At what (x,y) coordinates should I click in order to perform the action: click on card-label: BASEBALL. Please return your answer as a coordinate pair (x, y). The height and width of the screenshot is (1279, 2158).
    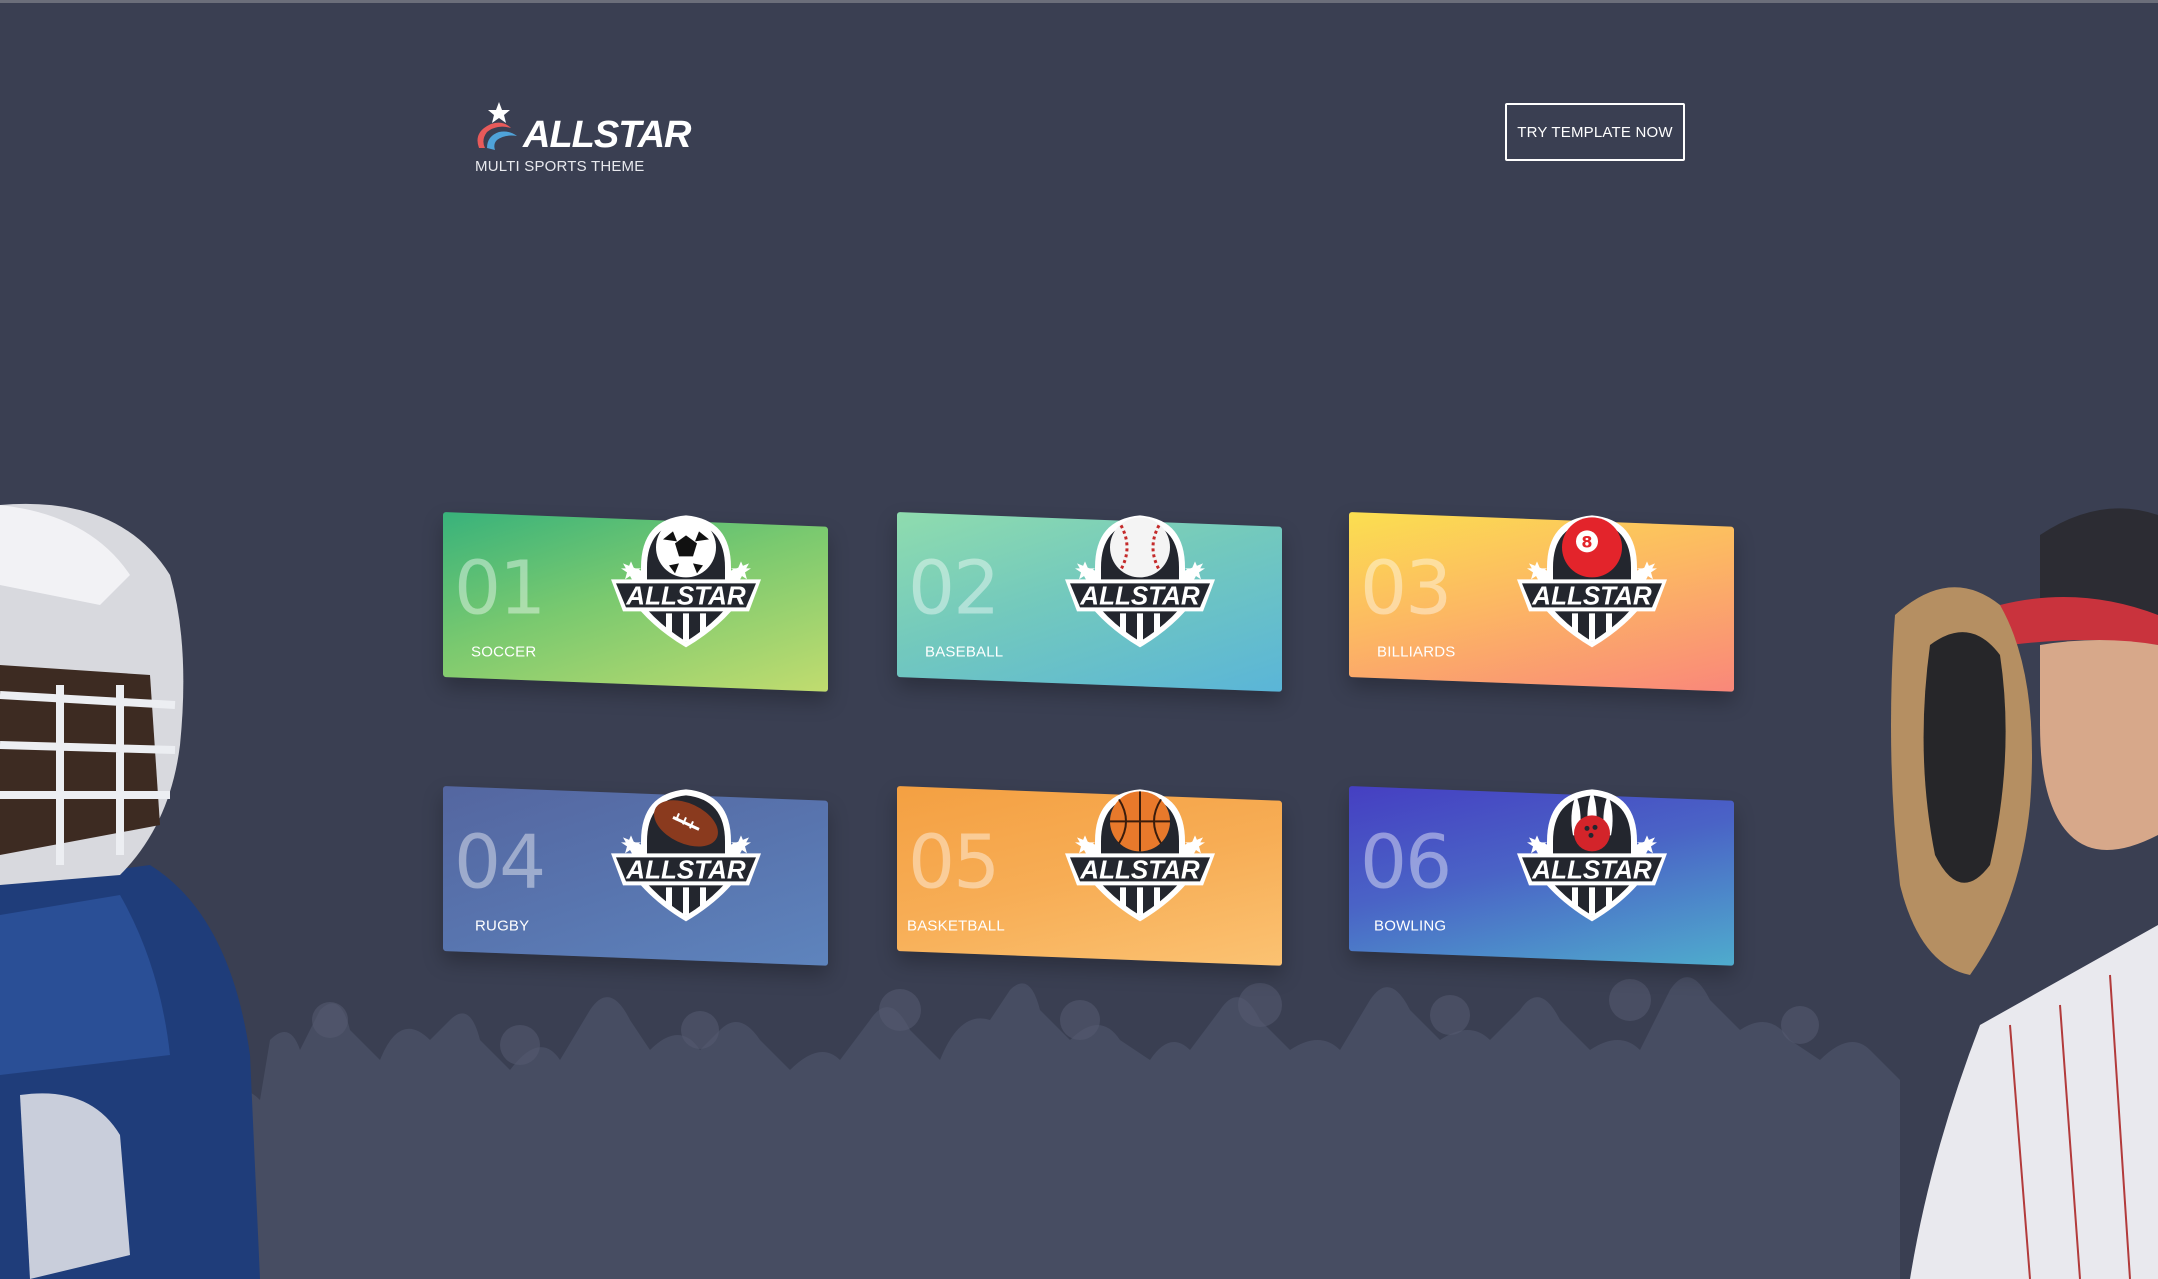
    Looking at the image, I should click on (964, 652).